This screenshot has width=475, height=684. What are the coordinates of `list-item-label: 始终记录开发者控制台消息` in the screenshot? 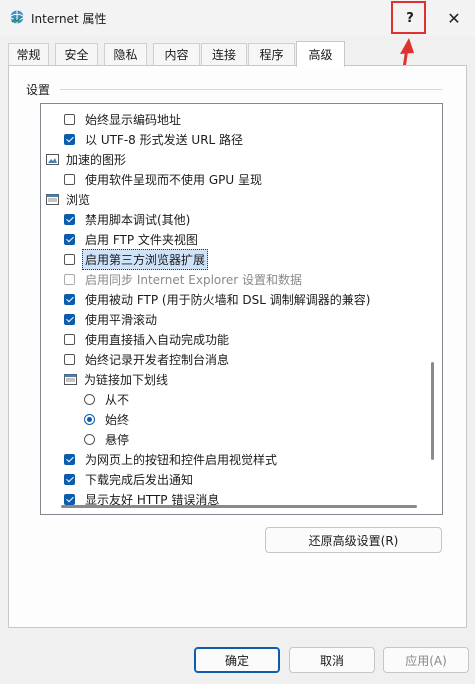 It's located at (157, 359).